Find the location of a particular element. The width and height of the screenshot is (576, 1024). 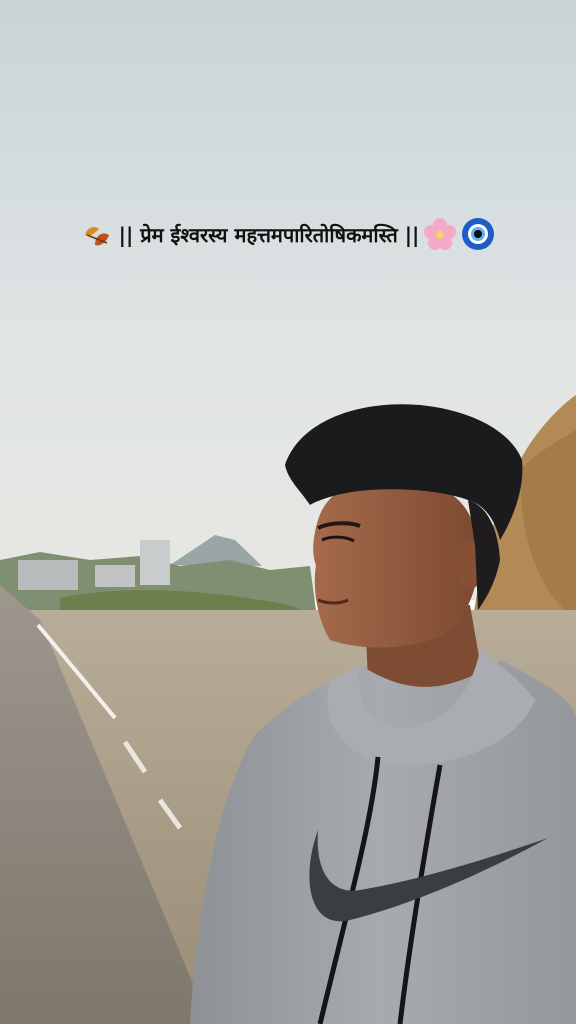

nazar-amulet-icon is located at coordinates (478, 234).